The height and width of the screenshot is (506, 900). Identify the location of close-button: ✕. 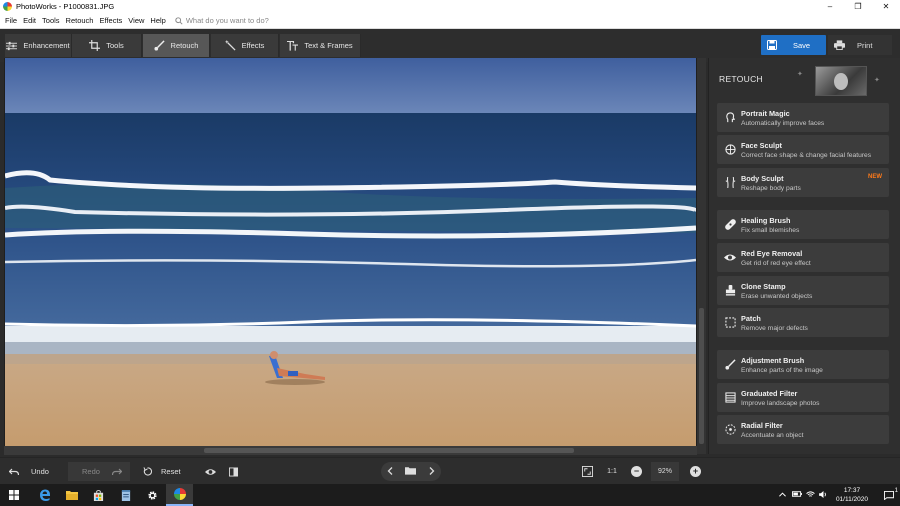
(886, 6).